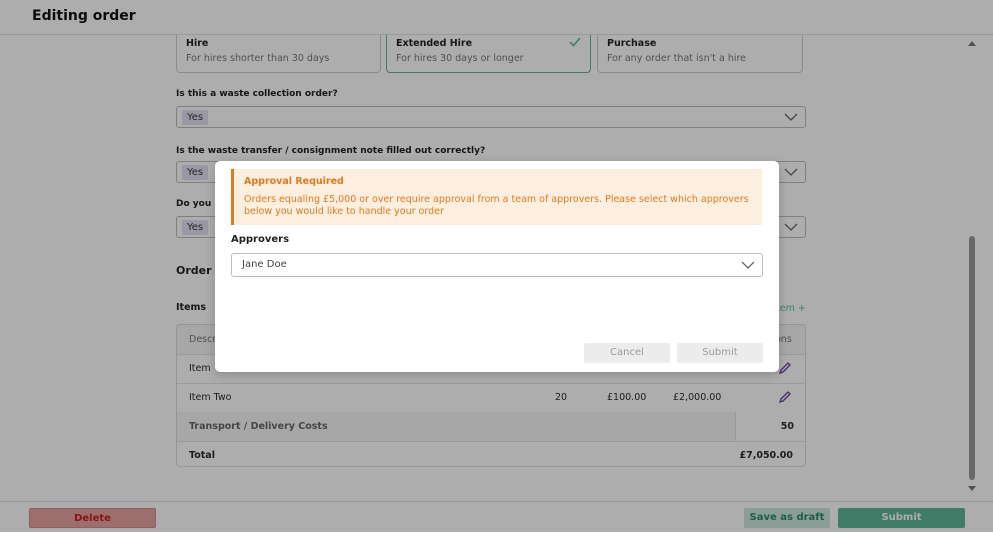 This screenshot has height=533, width=993. What do you see at coordinates (627, 353) in the screenshot?
I see `cancel-button: Cancel` at bounding box center [627, 353].